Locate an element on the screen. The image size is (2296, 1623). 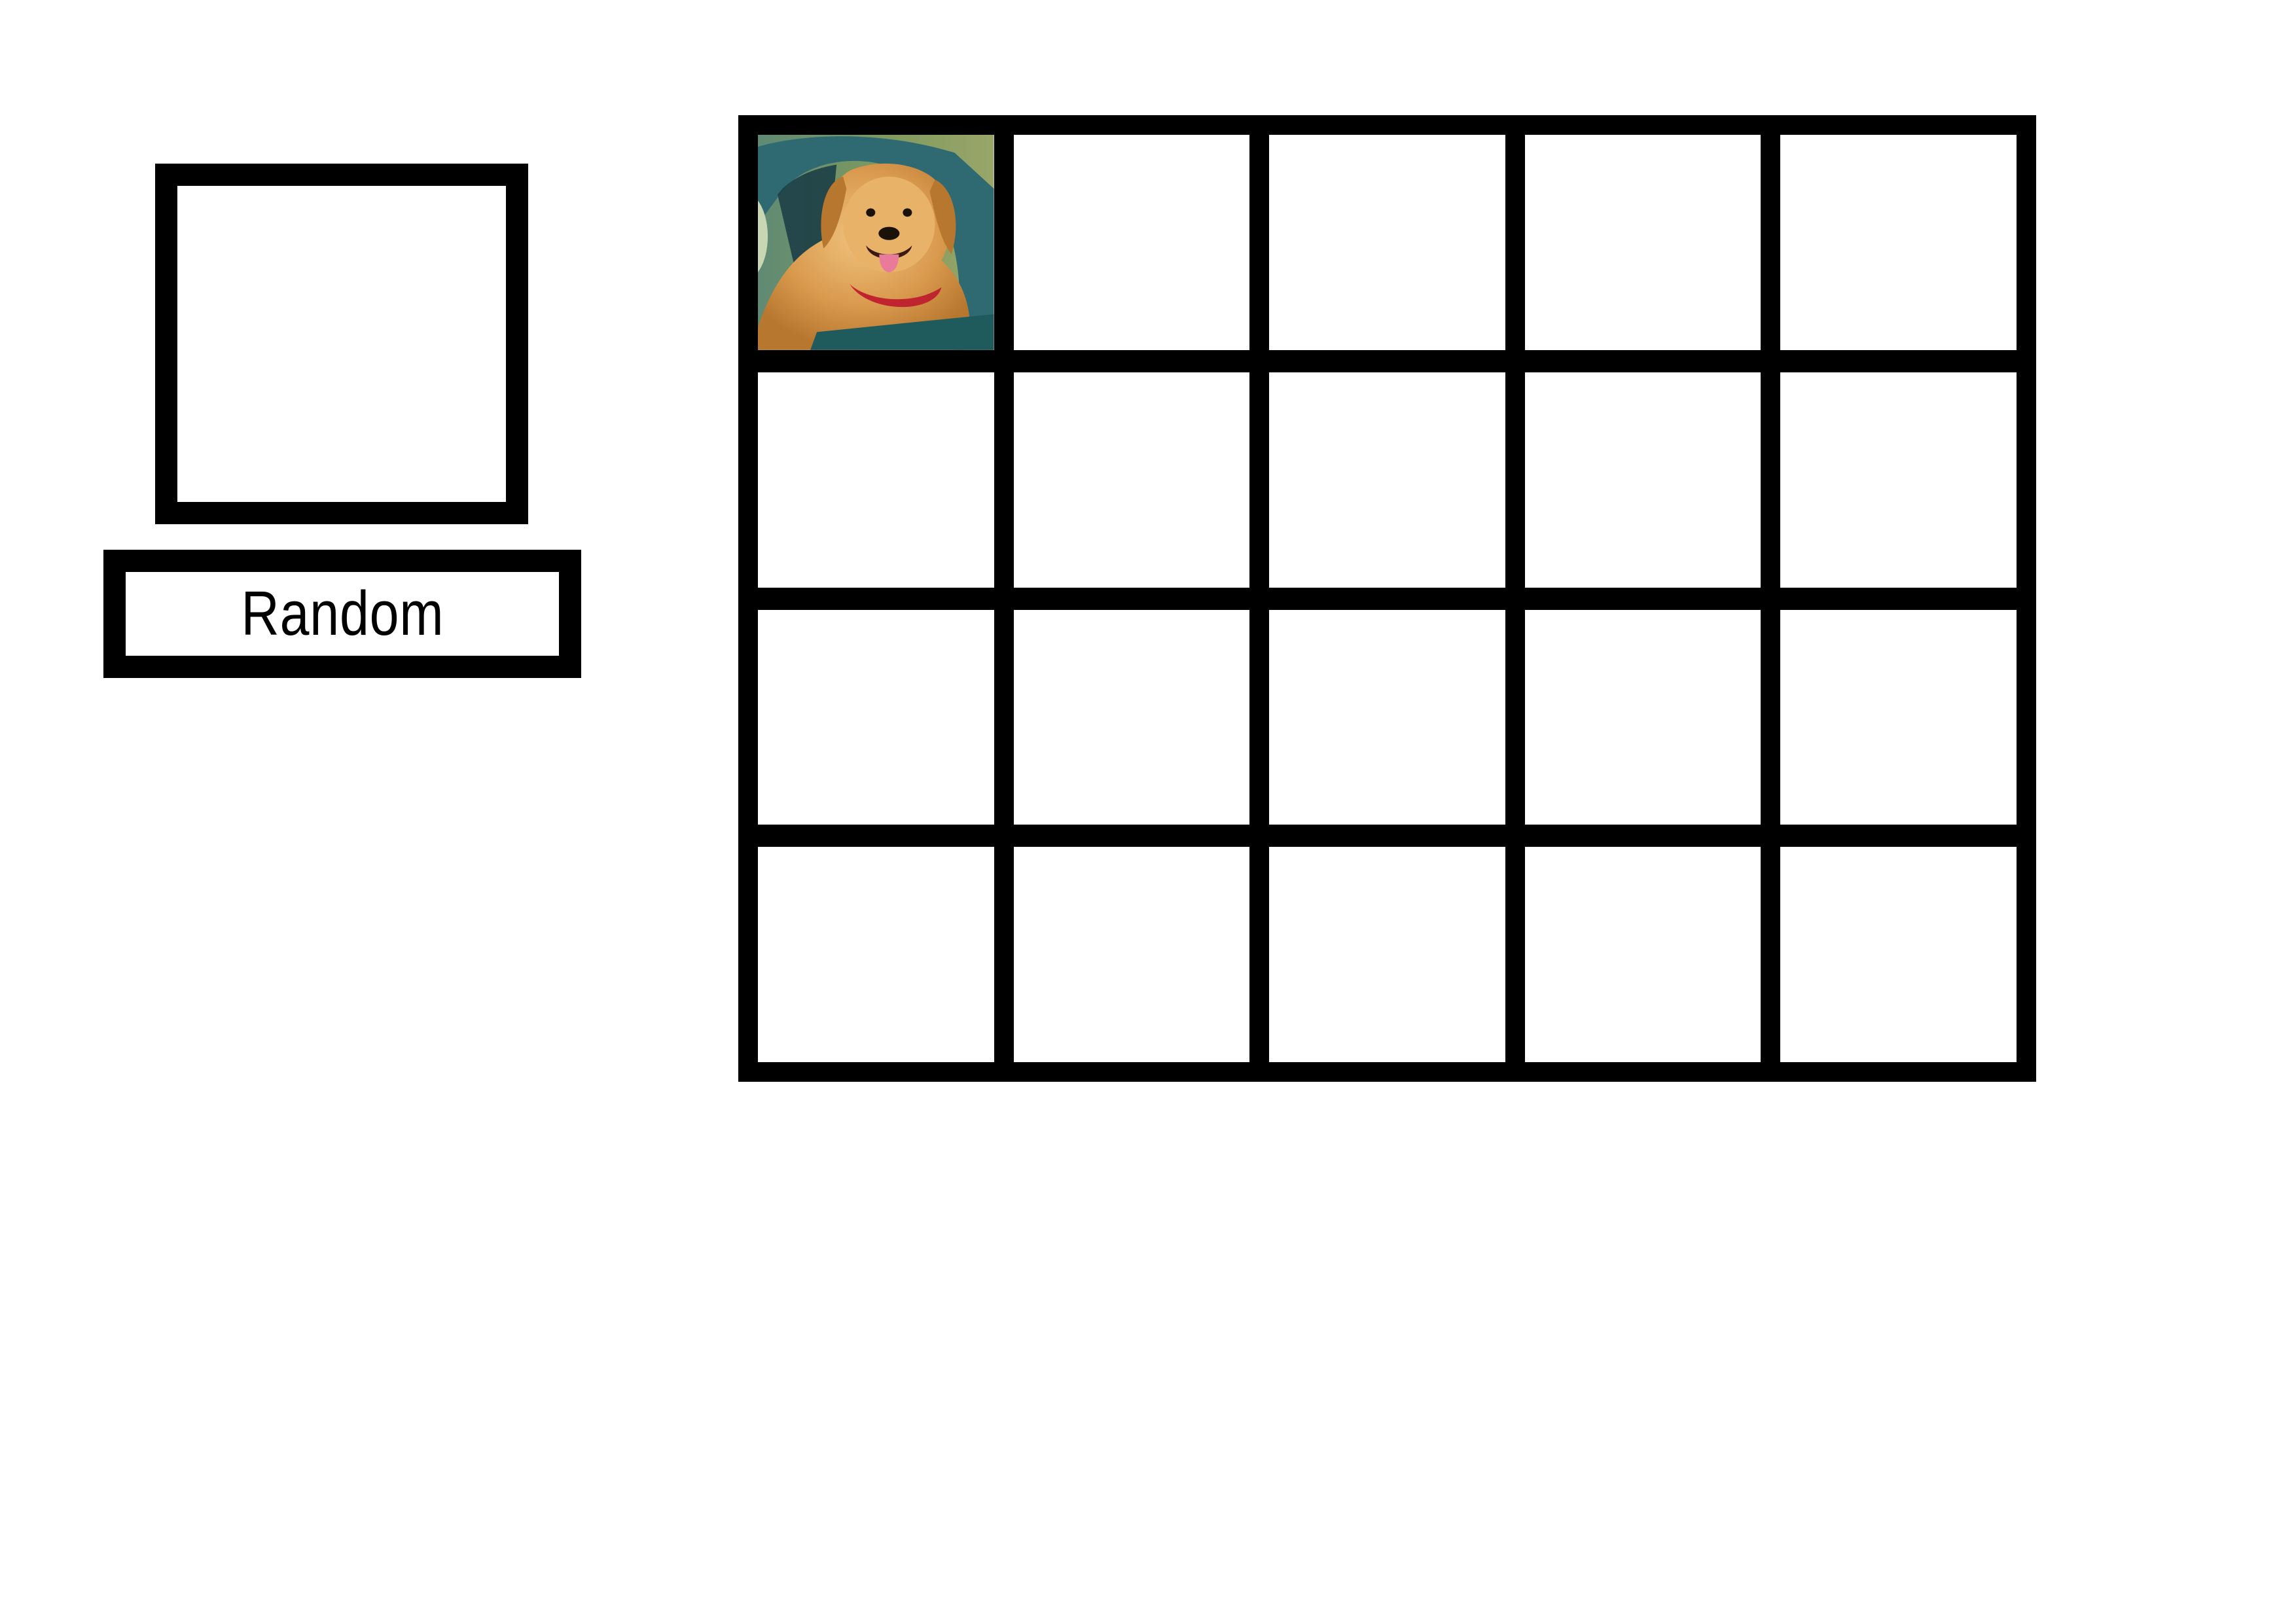
dog-photo is located at coordinates (876, 243).